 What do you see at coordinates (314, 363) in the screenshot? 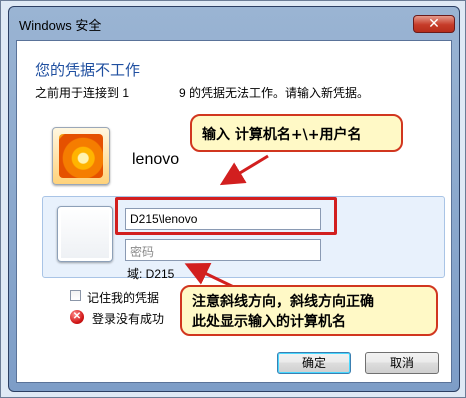
I see `ok-button: 确定` at bounding box center [314, 363].